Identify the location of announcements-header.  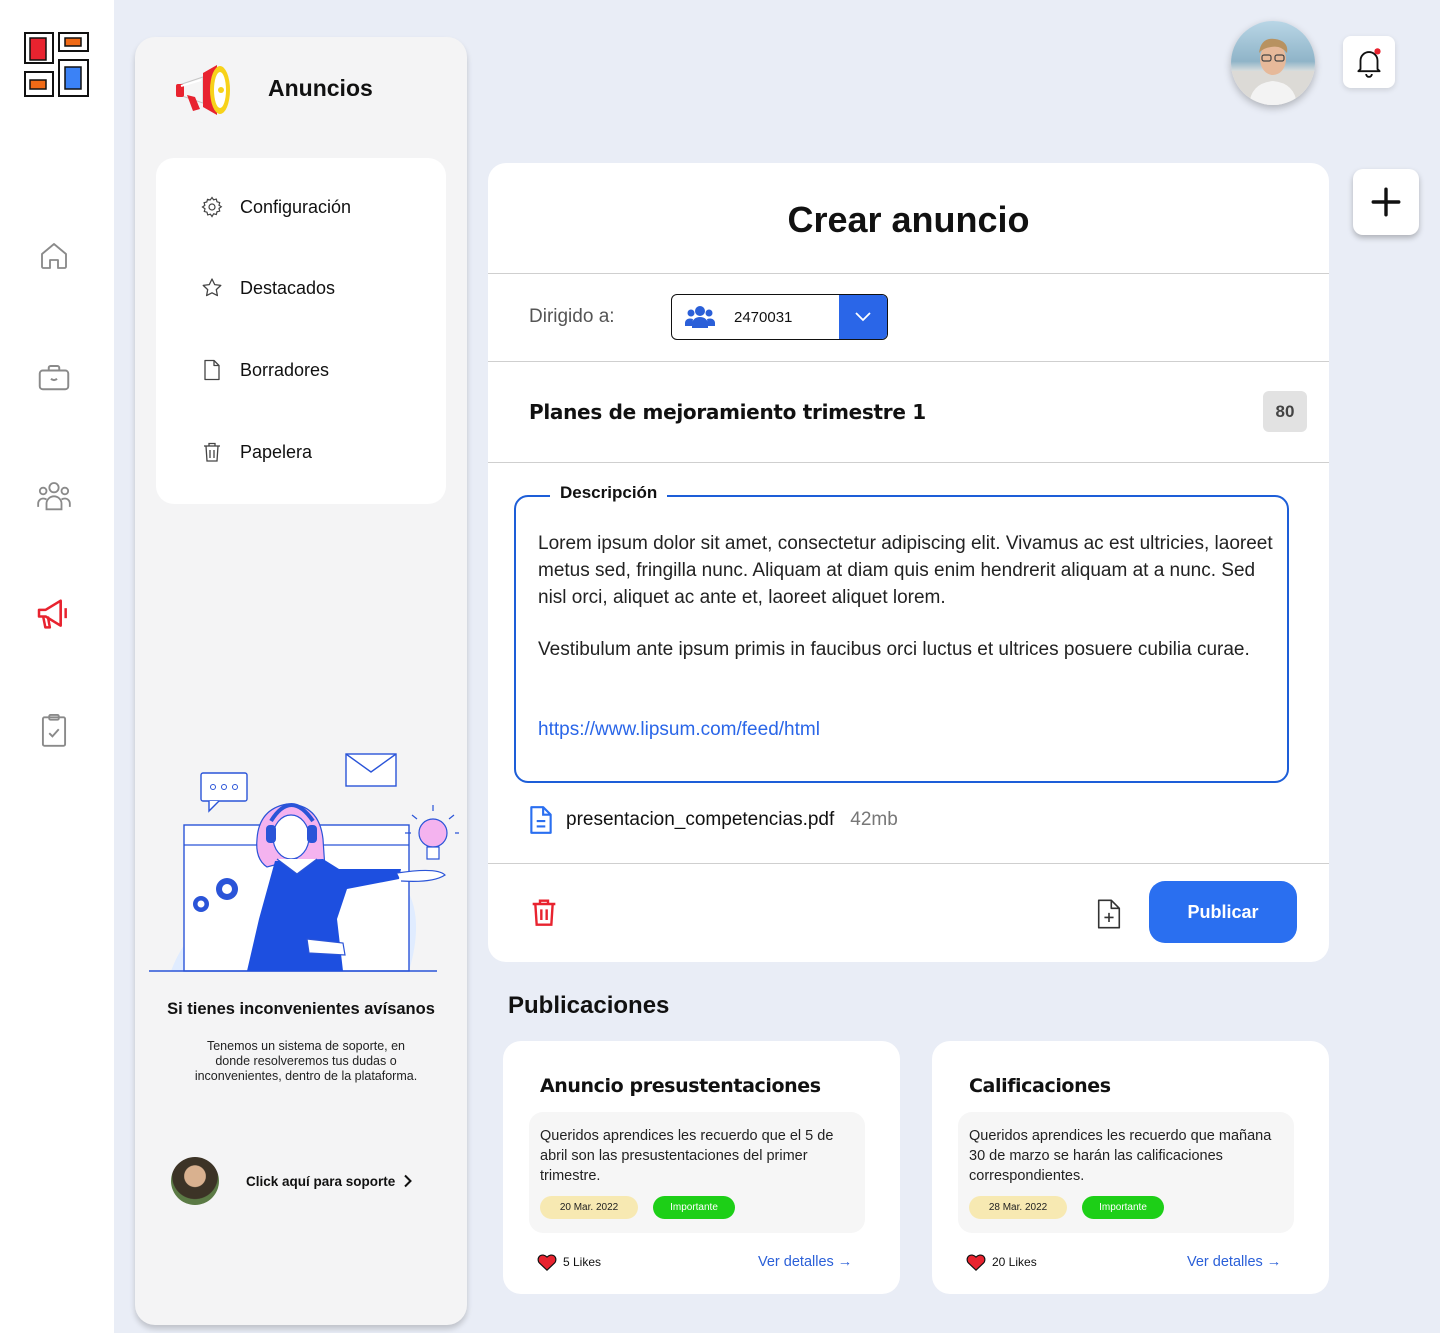
(204, 88).